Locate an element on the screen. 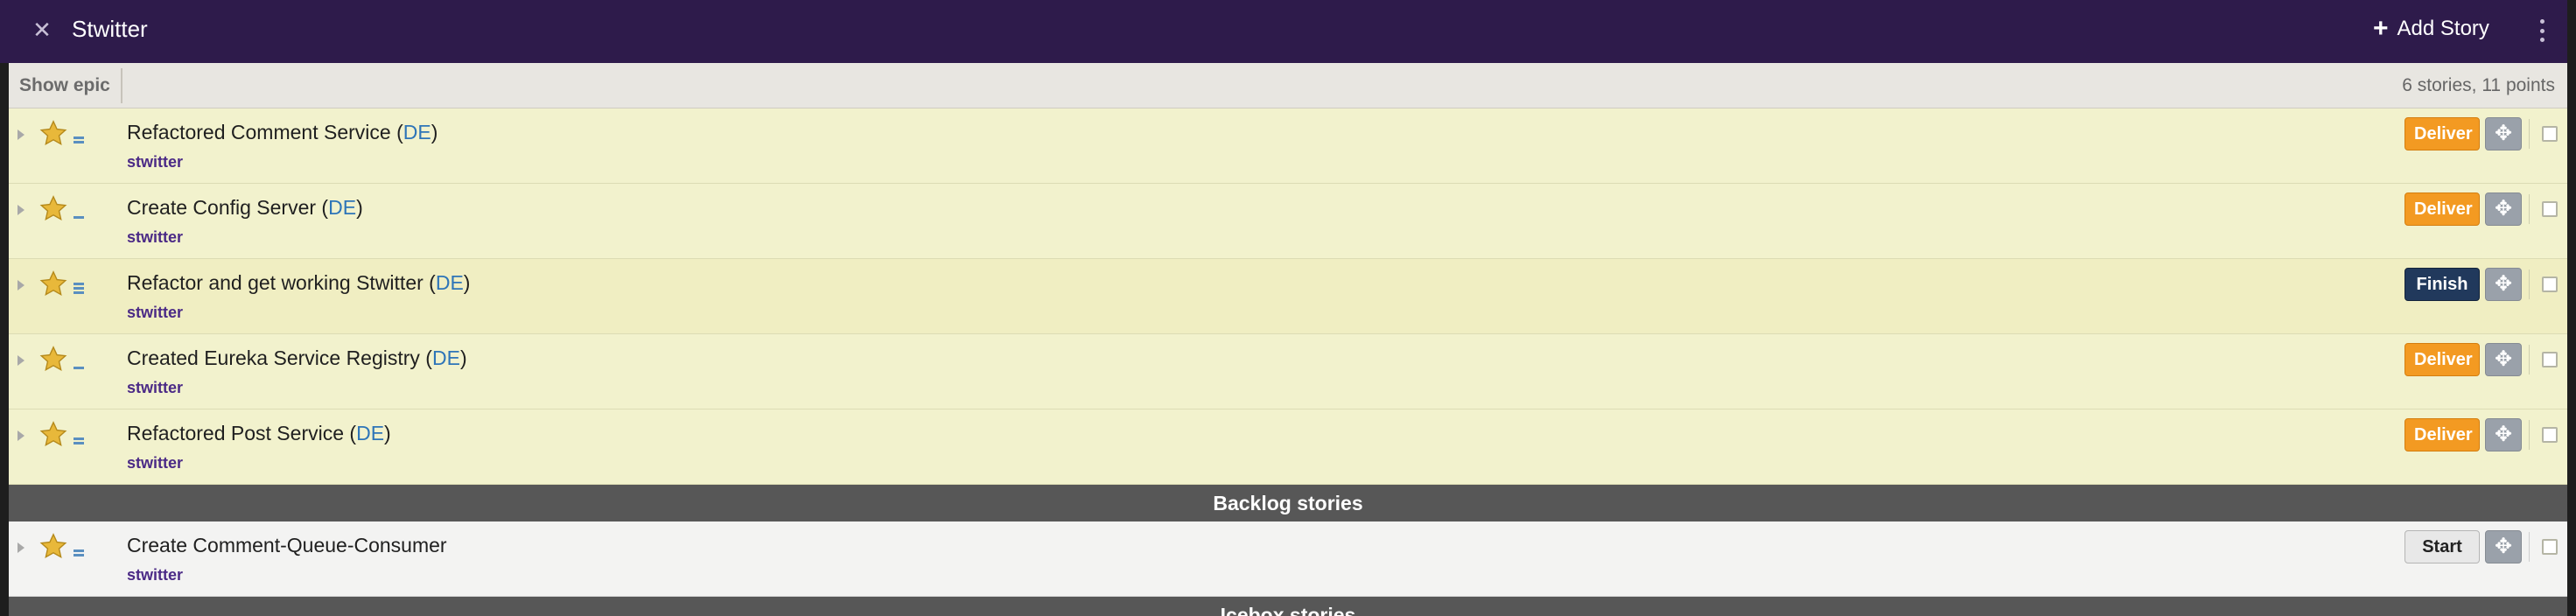 The image size is (2576, 616). add-story-button: + Add Story is located at coordinates (2431, 29).